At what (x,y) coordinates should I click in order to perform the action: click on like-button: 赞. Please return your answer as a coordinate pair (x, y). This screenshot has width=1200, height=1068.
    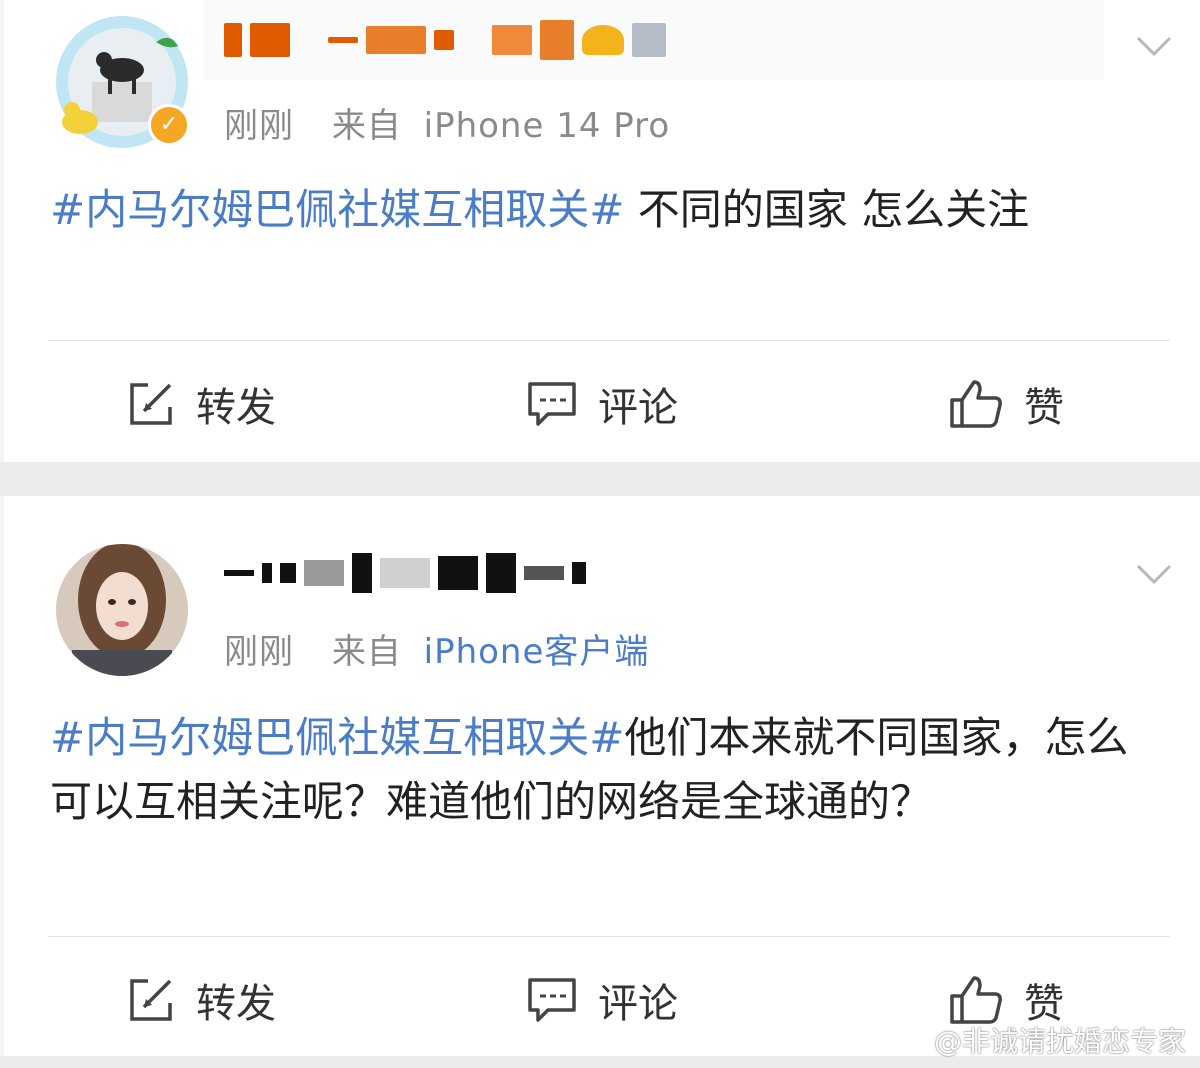
    Looking at the image, I should click on (1006, 404).